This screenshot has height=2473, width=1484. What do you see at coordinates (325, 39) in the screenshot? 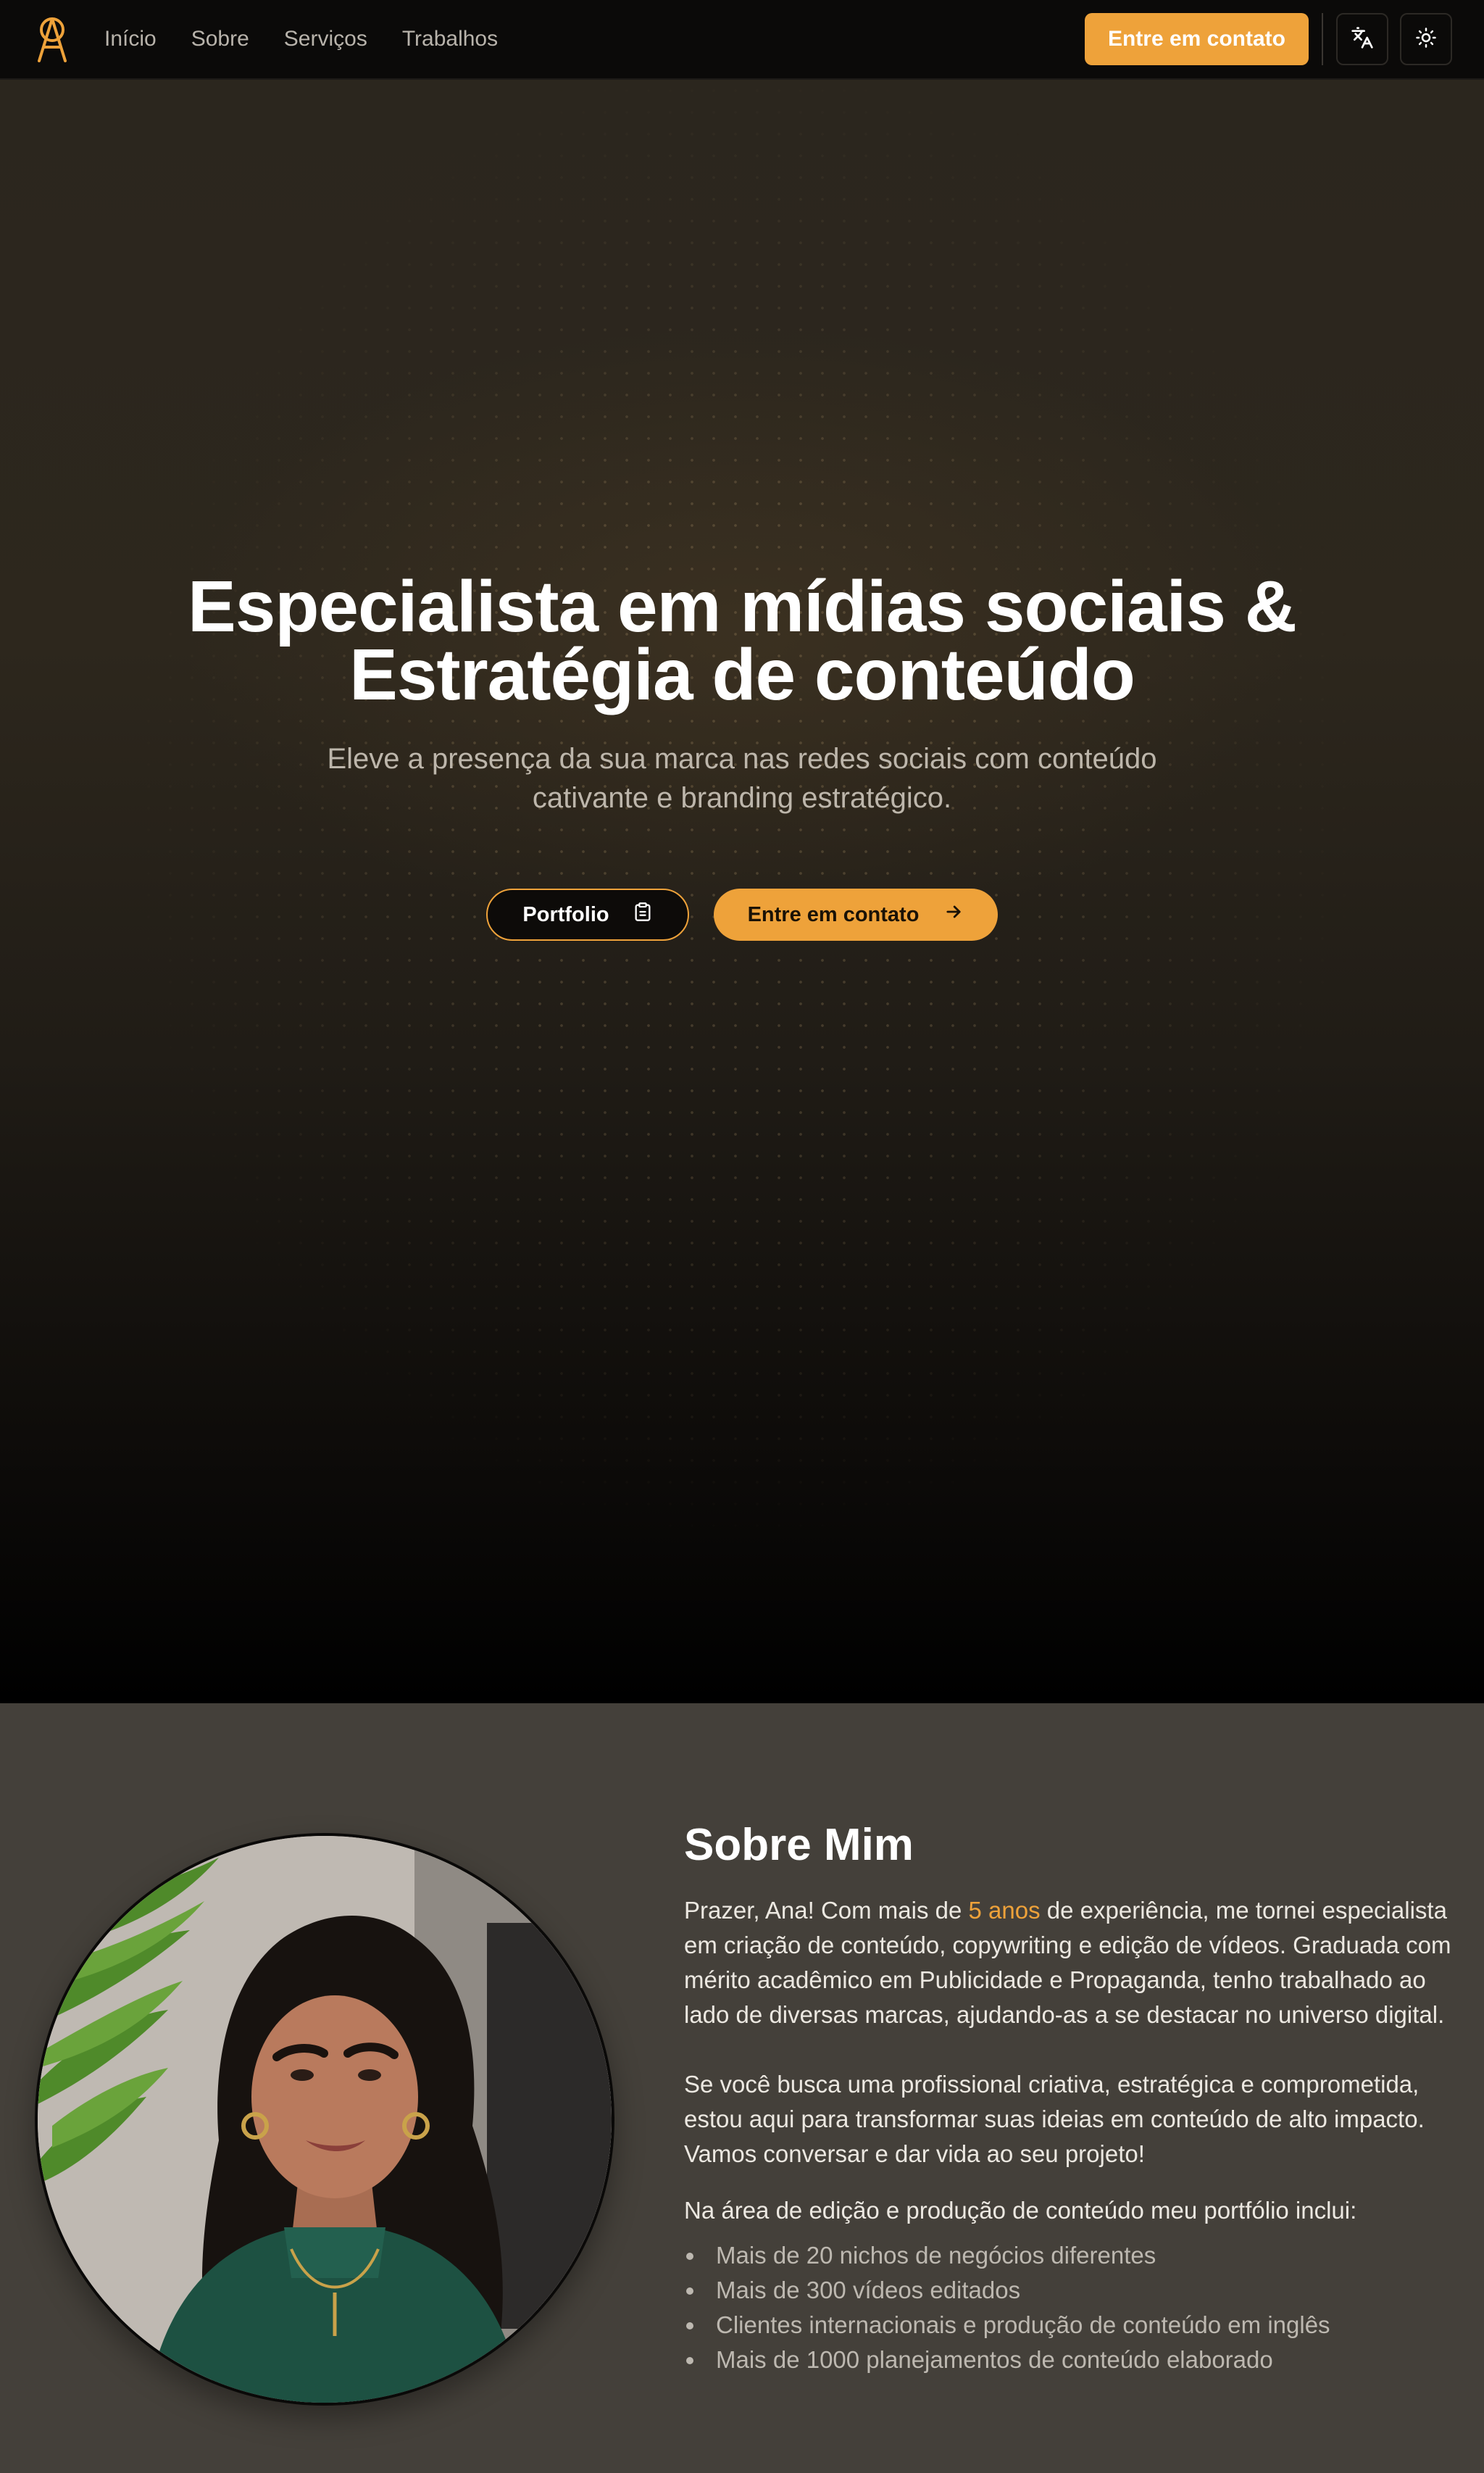
I see `nav-link-servicos: Serviços` at bounding box center [325, 39].